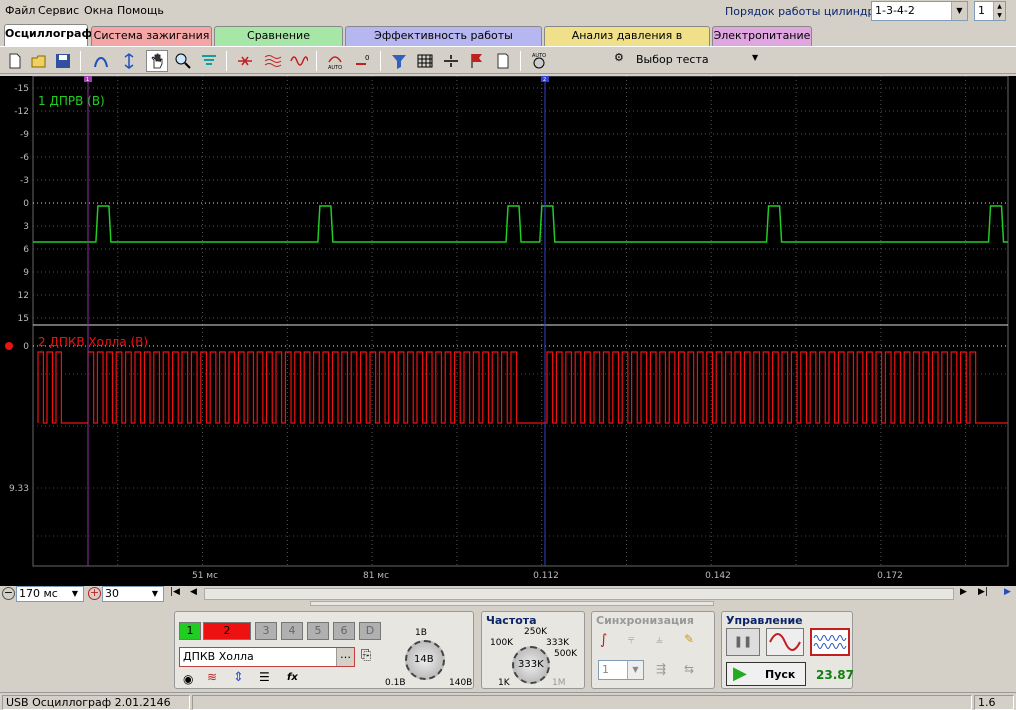 The height and width of the screenshot is (710, 1016). What do you see at coordinates (743, 642) in the screenshot?
I see `pause-button: ❚❚` at bounding box center [743, 642].